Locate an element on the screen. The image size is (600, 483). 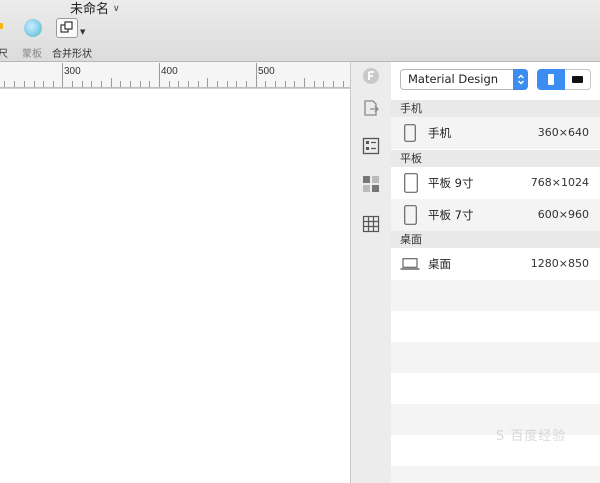
horizontal-ruler: 300 400 500 is located at coordinates (175, 75).